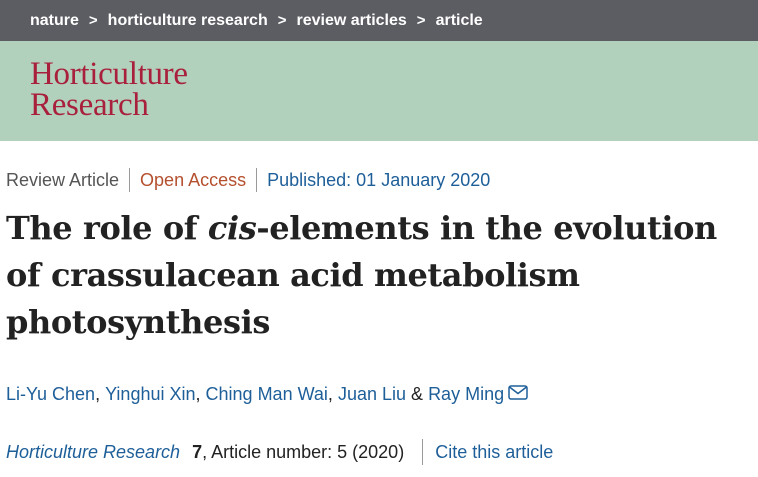 This screenshot has width=758, height=477. What do you see at coordinates (372, 394) in the screenshot?
I see `author-link: Juan Liu` at bounding box center [372, 394].